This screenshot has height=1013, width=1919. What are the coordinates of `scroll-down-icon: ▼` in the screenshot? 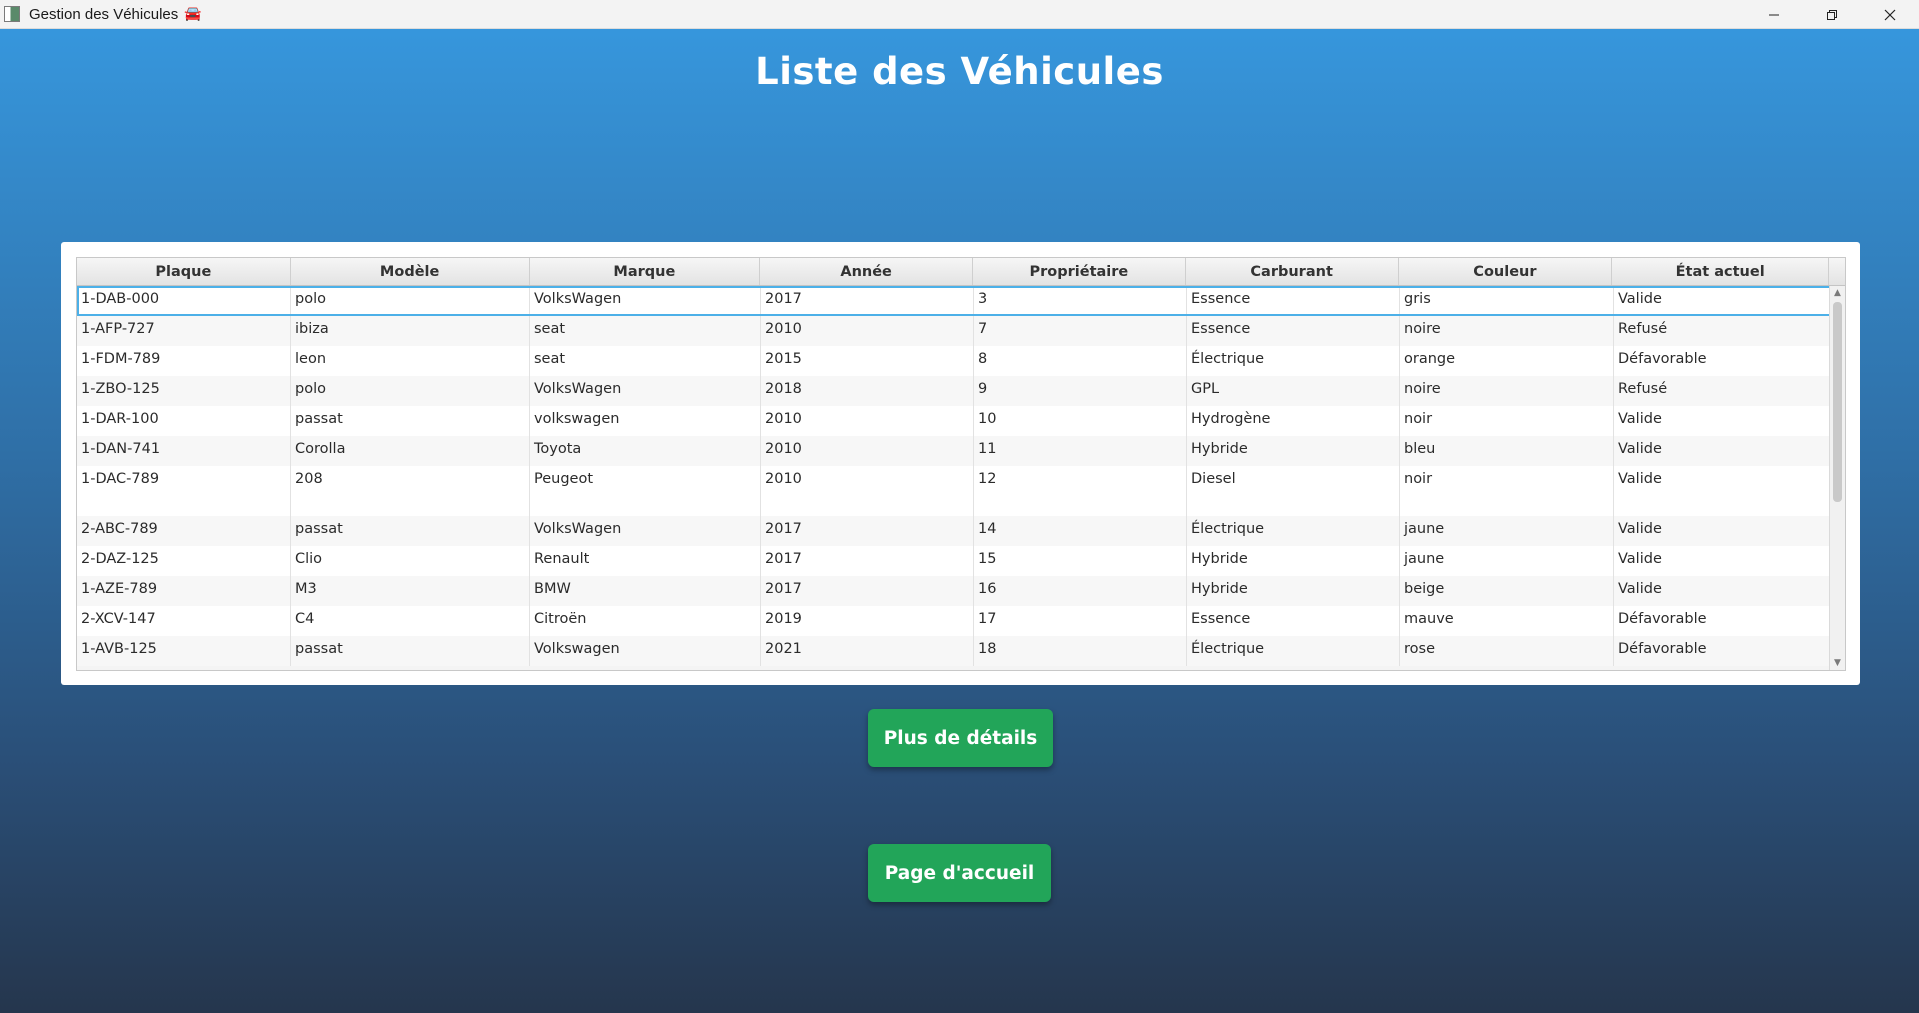 It's located at (1837, 663).